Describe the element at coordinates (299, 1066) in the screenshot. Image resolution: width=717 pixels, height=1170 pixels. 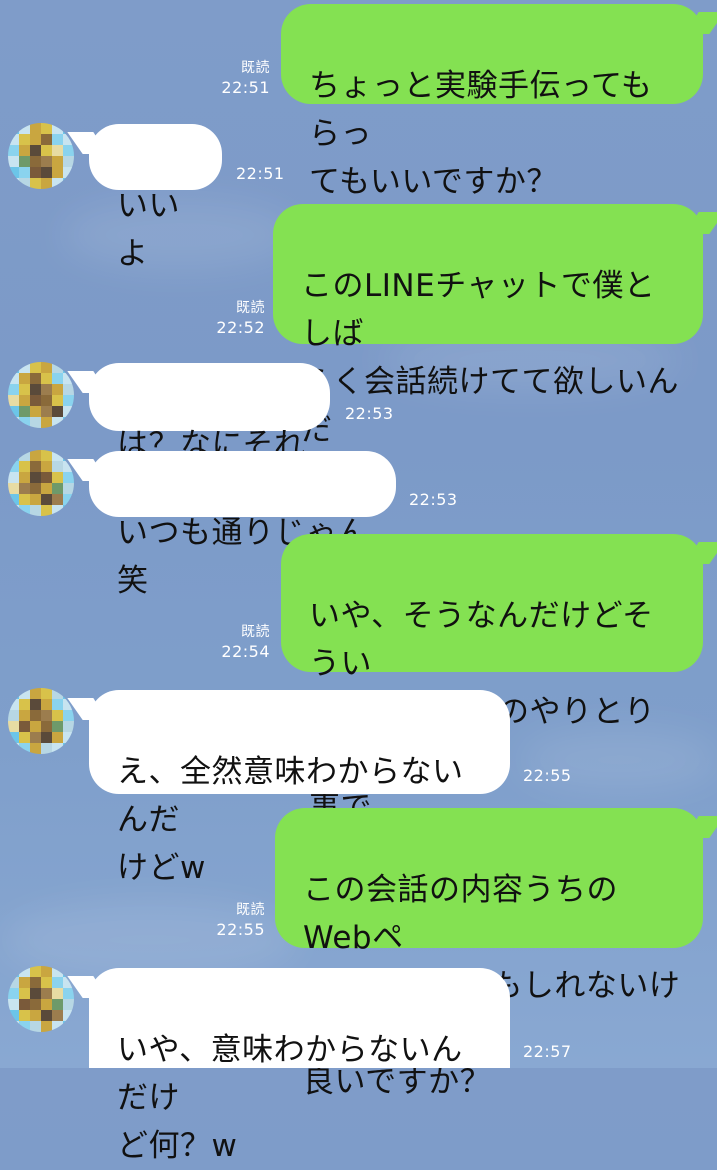
I see `message-bubble-received: いや、意味わからないんだけ ど何？w` at that location.